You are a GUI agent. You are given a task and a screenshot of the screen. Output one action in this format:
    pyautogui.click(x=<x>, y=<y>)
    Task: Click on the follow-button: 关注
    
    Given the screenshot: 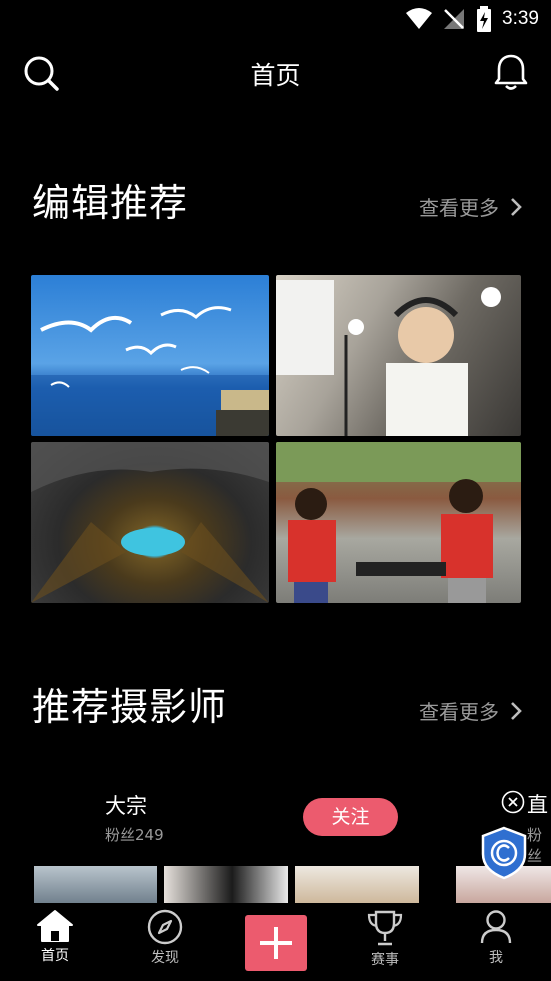 What is the action you would take?
    pyautogui.click(x=350, y=817)
    